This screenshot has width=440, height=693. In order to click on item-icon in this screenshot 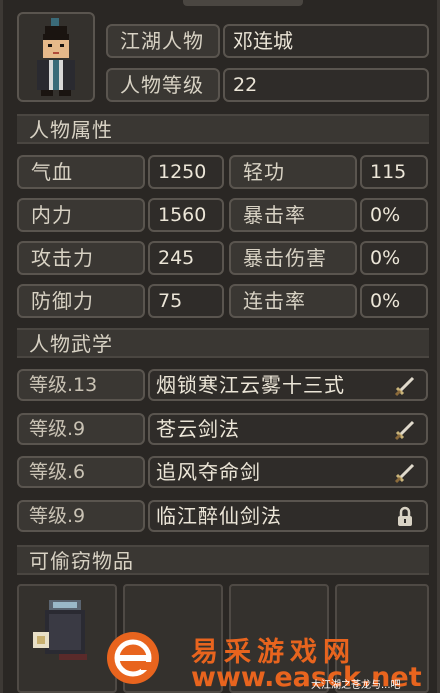, I will do `click(60, 630)`.